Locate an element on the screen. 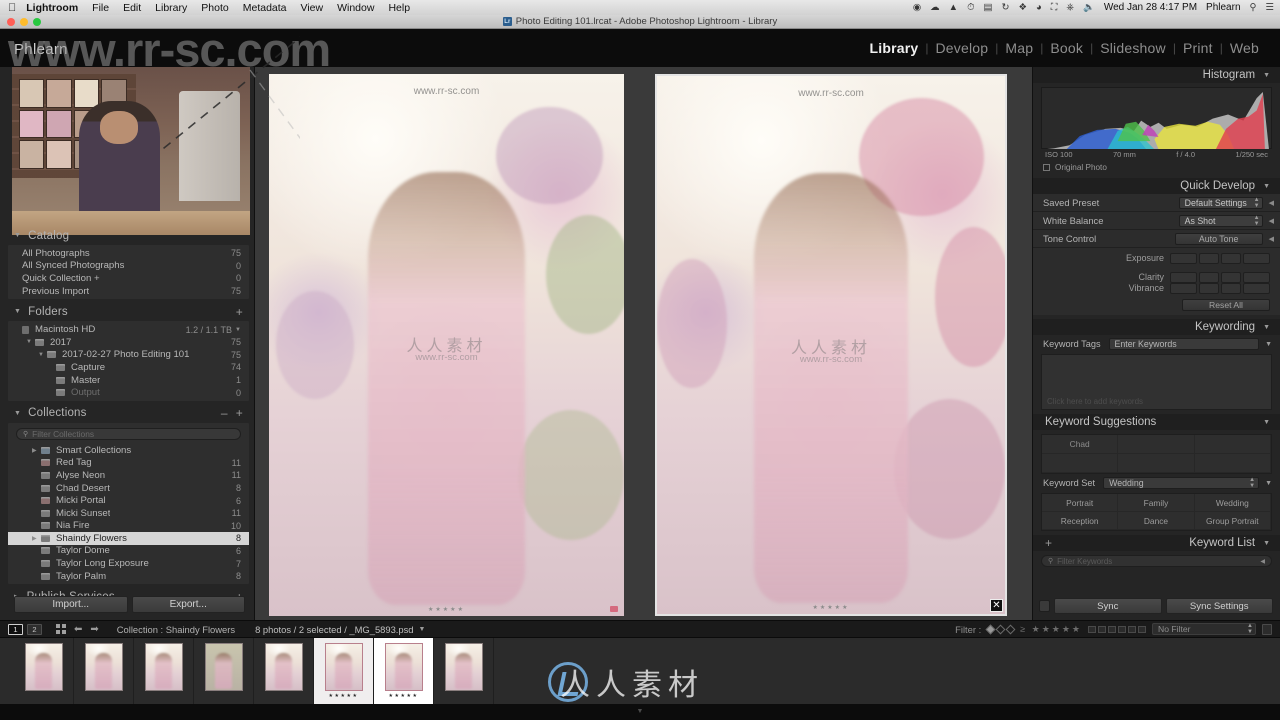  menu-photo: Photo is located at coordinates (214, 8).